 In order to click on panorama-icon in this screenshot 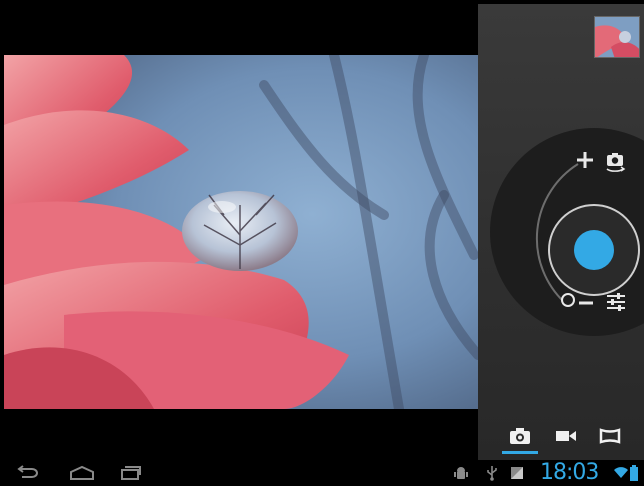, I will do `click(610, 436)`.